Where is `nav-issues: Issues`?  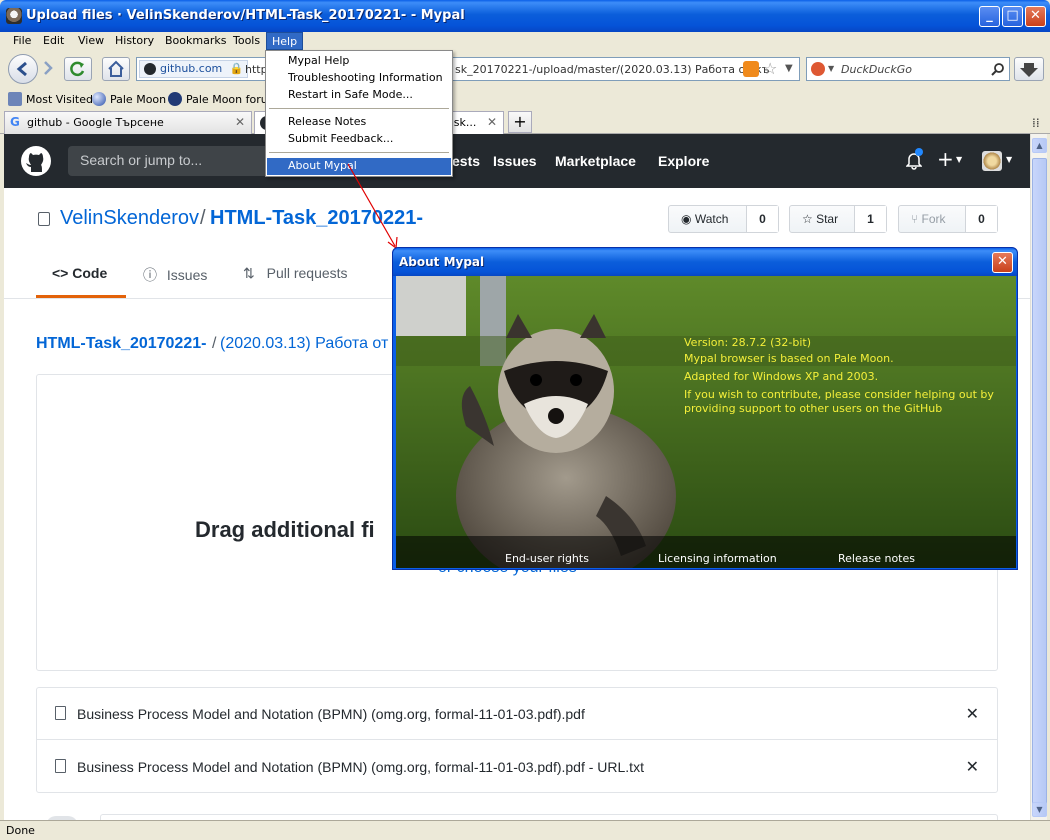 nav-issues: Issues is located at coordinates (515, 161).